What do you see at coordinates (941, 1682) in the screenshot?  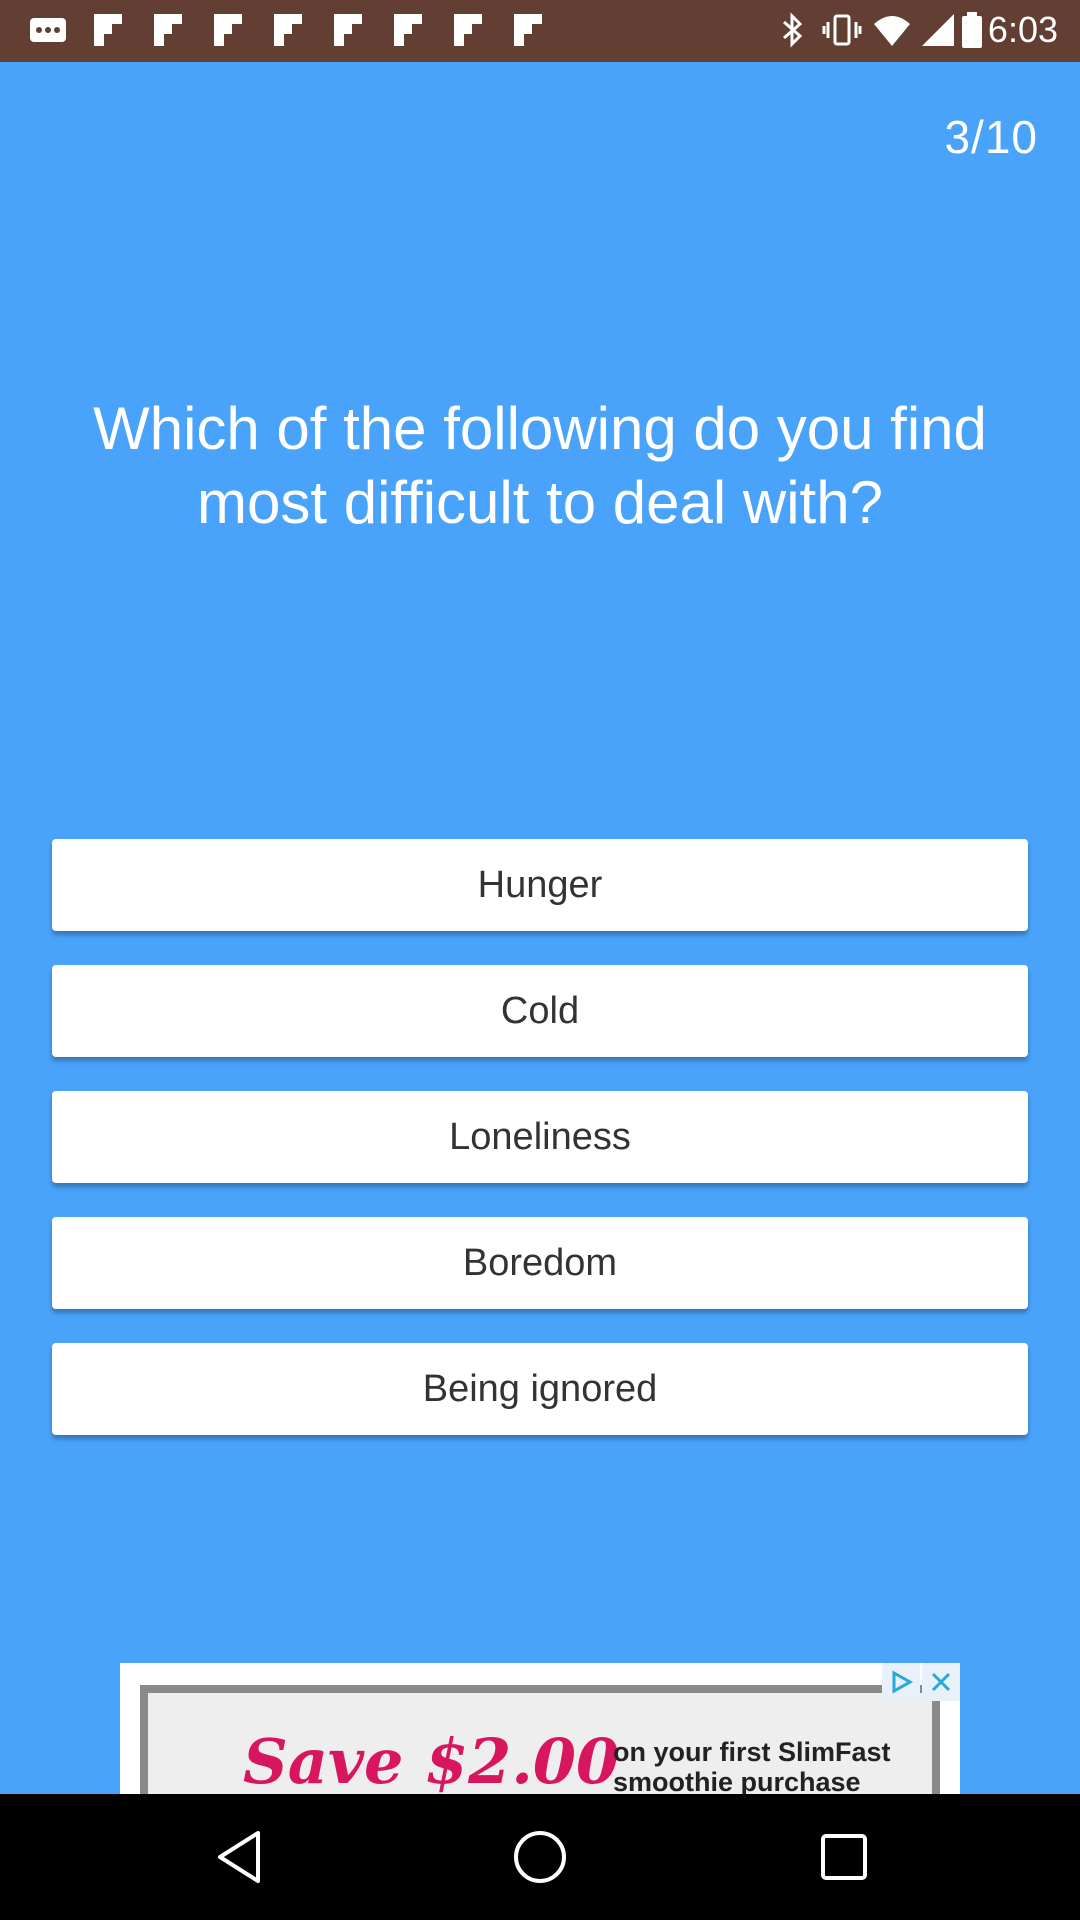 I see `close-icon` at bounding box center [941, 1682].